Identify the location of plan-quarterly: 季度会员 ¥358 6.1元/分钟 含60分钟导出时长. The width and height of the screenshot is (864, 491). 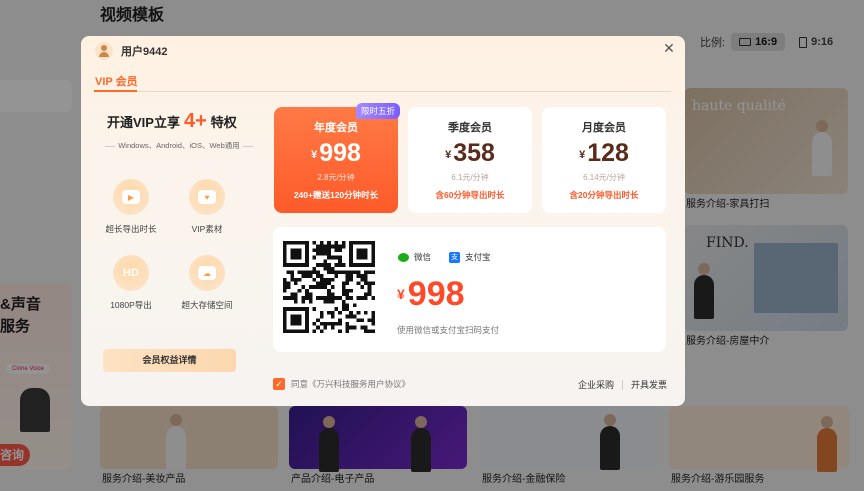
(470, 160).